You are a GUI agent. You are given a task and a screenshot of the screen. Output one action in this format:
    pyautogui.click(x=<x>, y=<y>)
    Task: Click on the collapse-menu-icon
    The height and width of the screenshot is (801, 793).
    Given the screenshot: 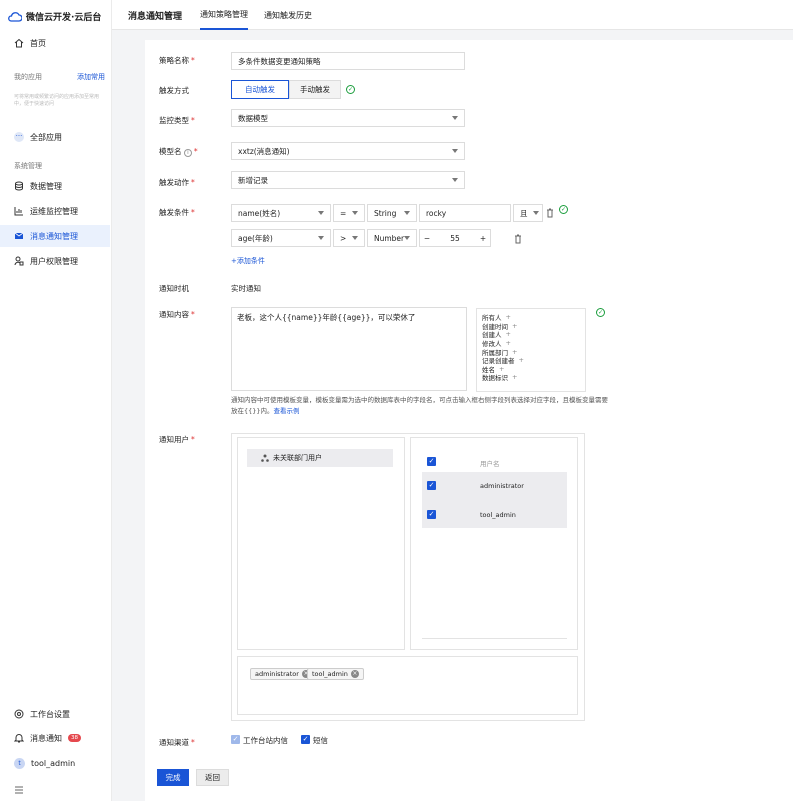 What is the action you would take?
    pyautogui.click(x=19, y=790)
    